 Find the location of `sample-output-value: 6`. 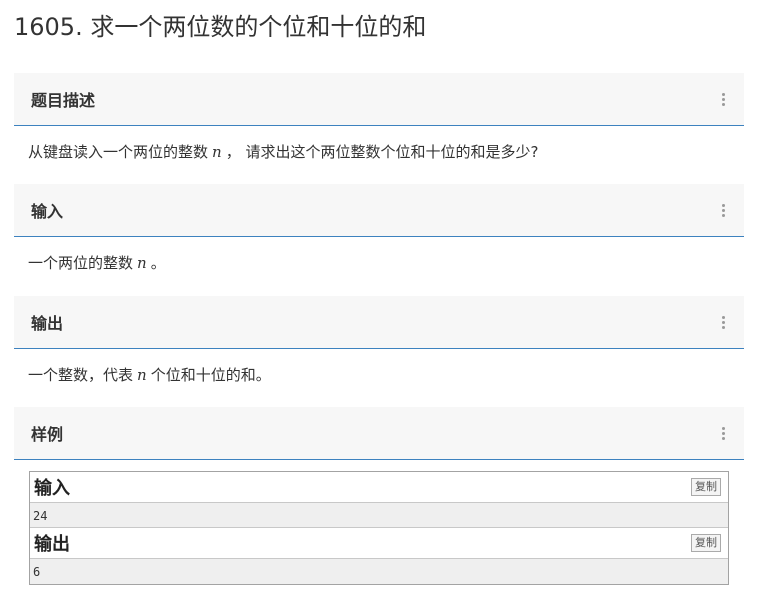

sample-output-value: 6 is located at coordinates (379, 571).